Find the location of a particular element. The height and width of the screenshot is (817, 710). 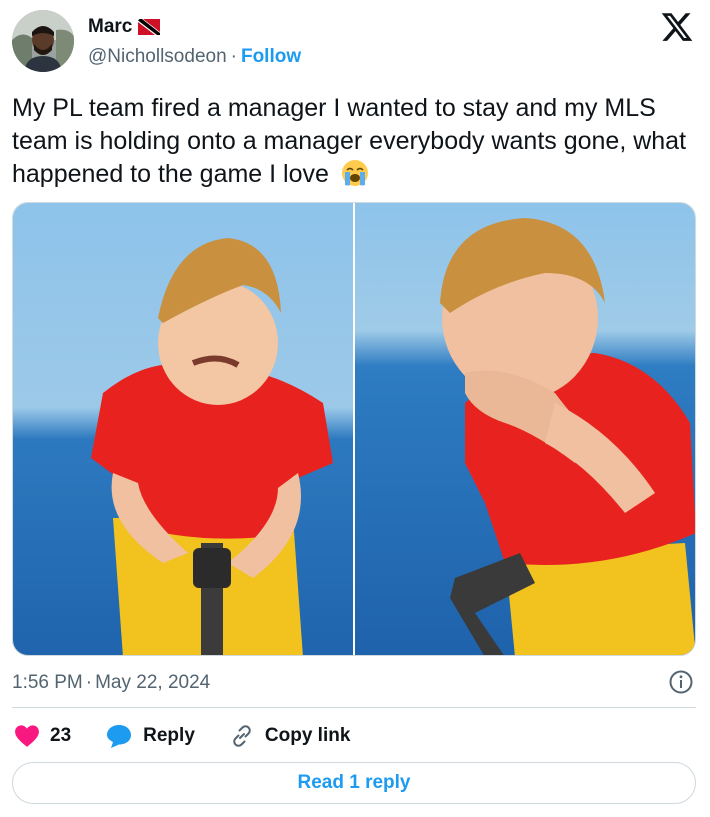

reply-bubble-icon is located at coordinates (119, 736).